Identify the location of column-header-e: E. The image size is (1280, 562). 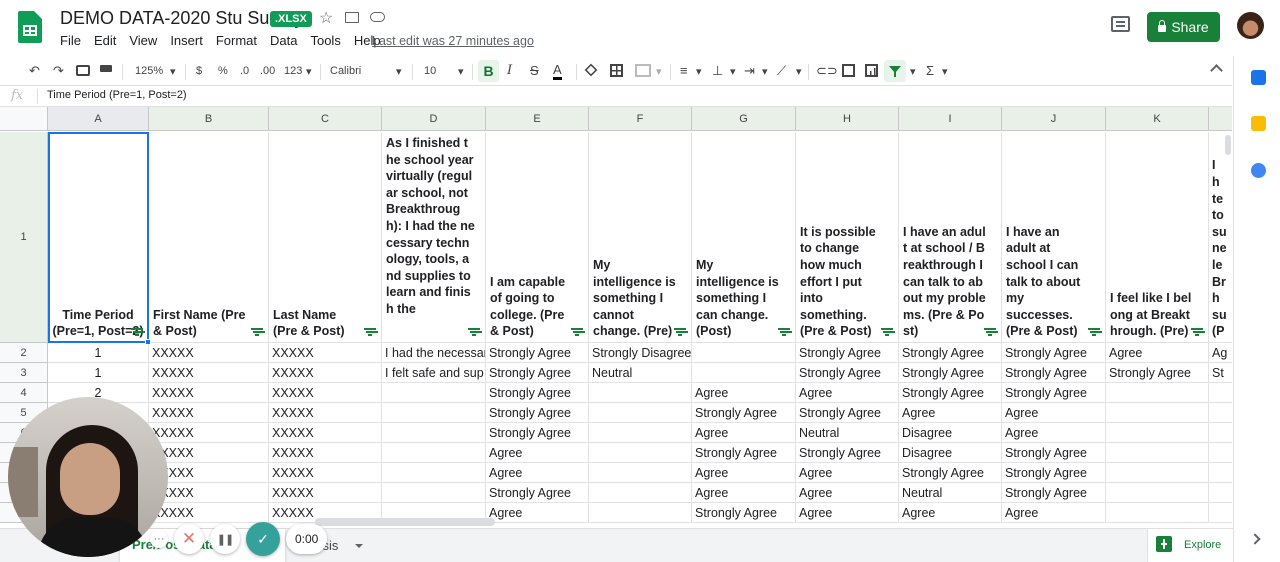
(537, 119).